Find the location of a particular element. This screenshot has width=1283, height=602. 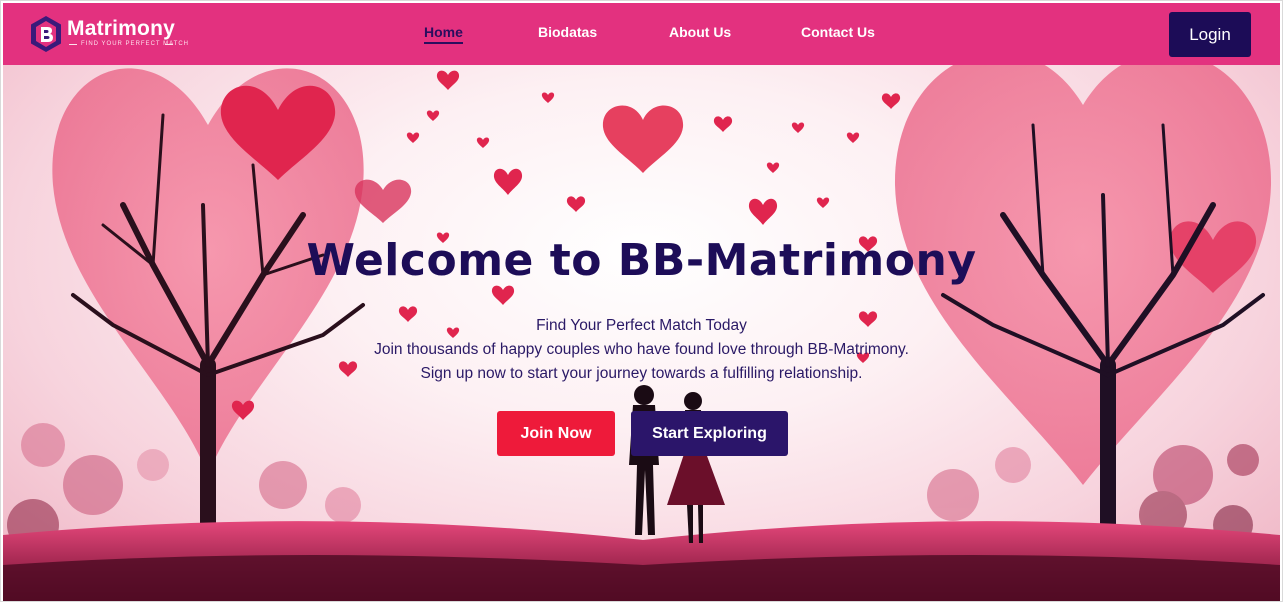

nav-about-us: About Us is located at coordinates (700, 32).